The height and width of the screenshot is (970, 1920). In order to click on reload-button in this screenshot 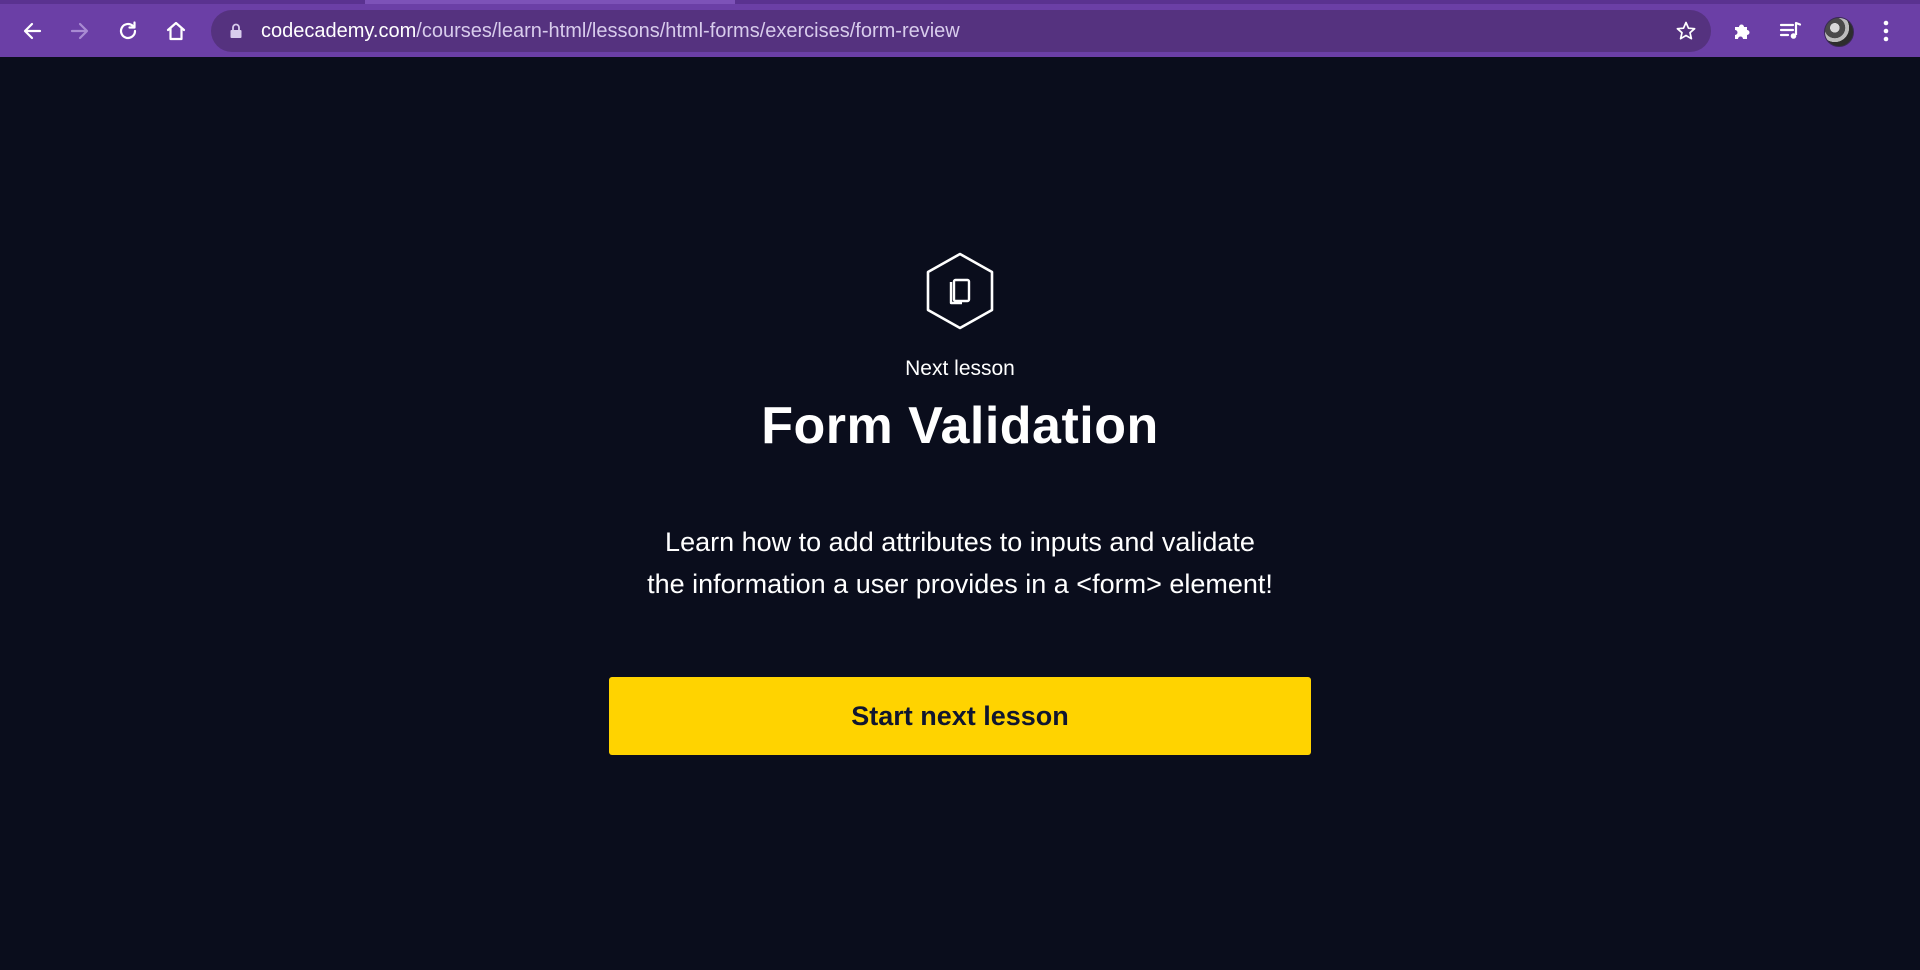, I will do `click(128, 31)`.